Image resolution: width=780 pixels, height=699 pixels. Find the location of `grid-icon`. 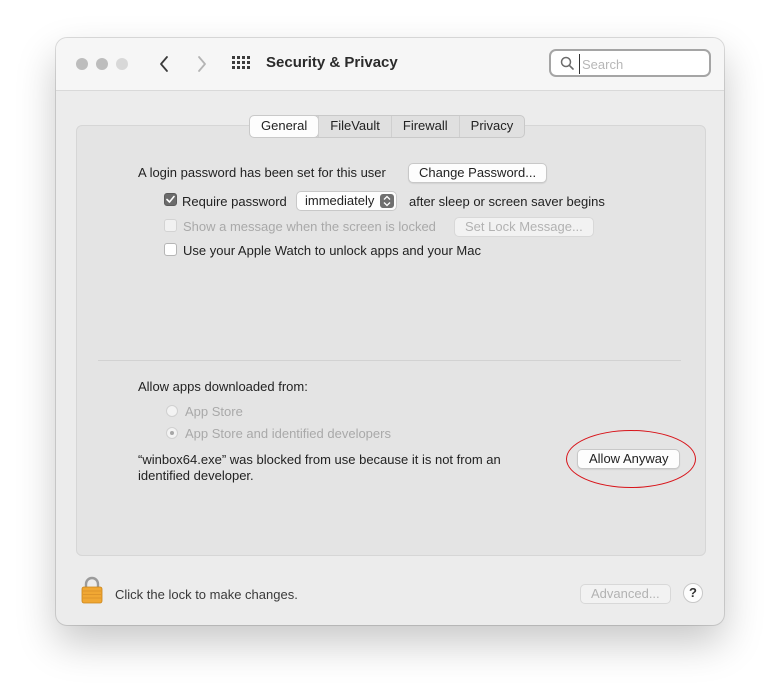

grid-icon is located at coordinates (241, 62).